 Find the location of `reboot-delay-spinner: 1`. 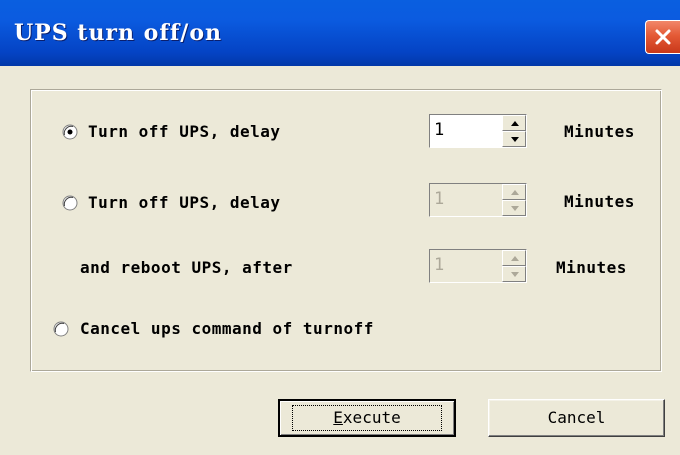

reboot-delay-spinner: 1 is located at coordinates (478, 200).